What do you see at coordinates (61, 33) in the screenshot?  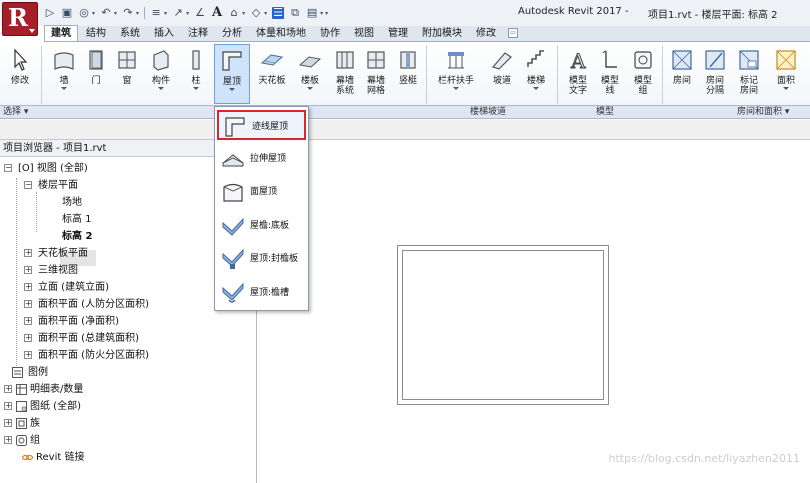 I see `tab-architecture: 建筑` at bounding box center [61, 33].